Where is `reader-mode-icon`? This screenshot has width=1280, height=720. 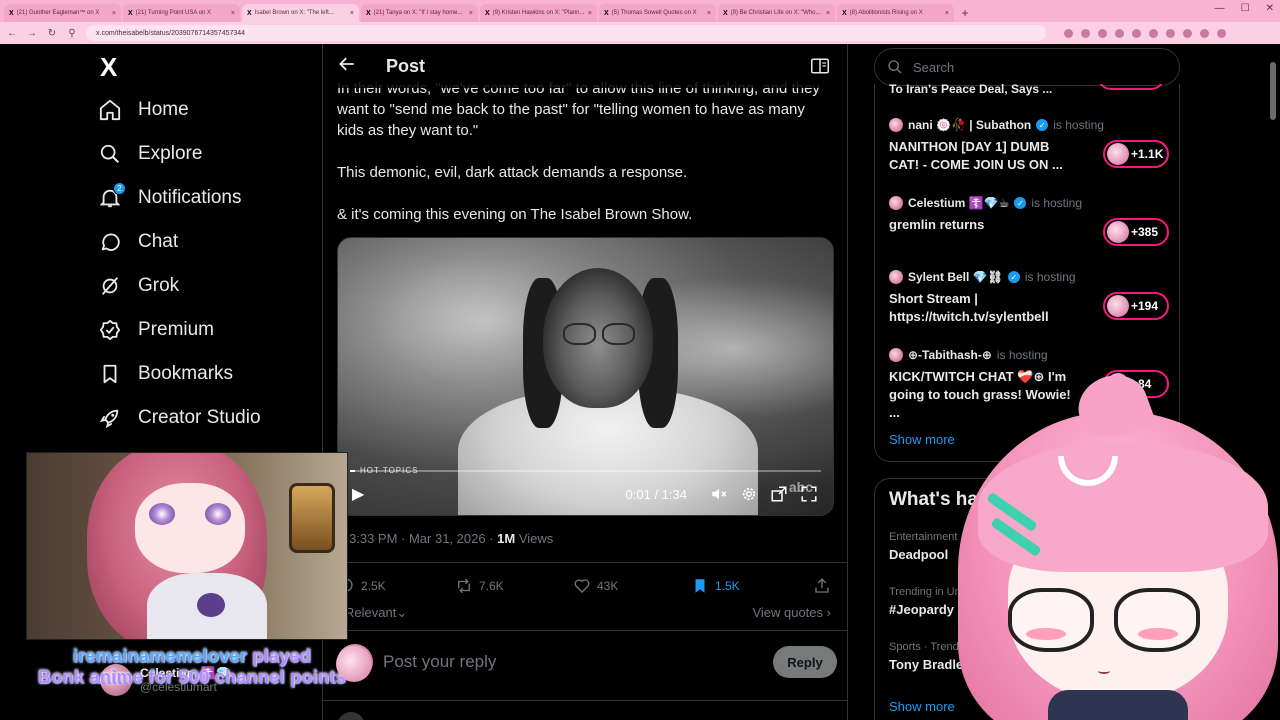
reader-mode-icon is located at coordinates (820, 68).